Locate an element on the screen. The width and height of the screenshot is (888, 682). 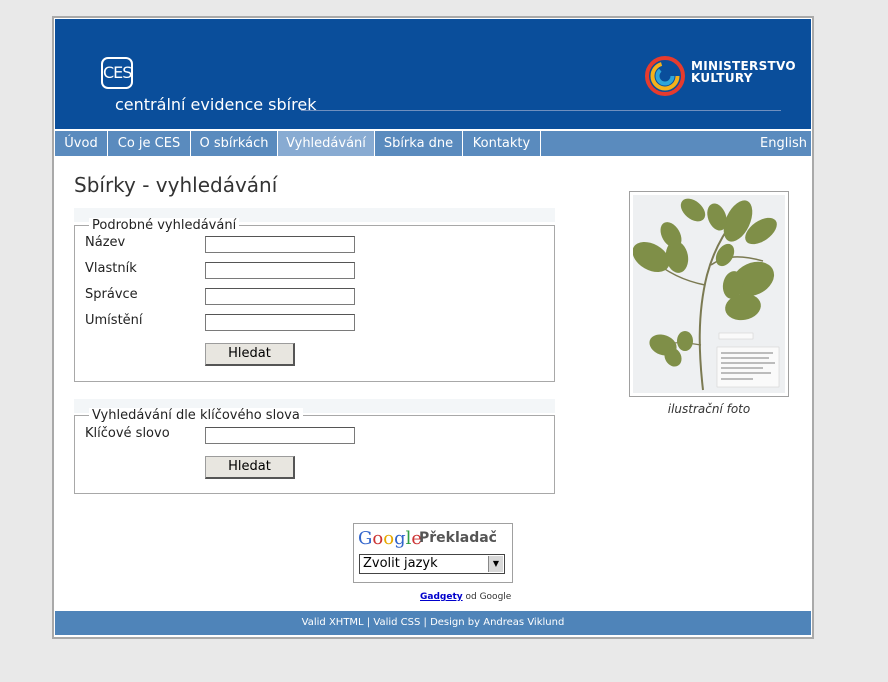
ces-logo: CES is located at coordinates (117, 73).